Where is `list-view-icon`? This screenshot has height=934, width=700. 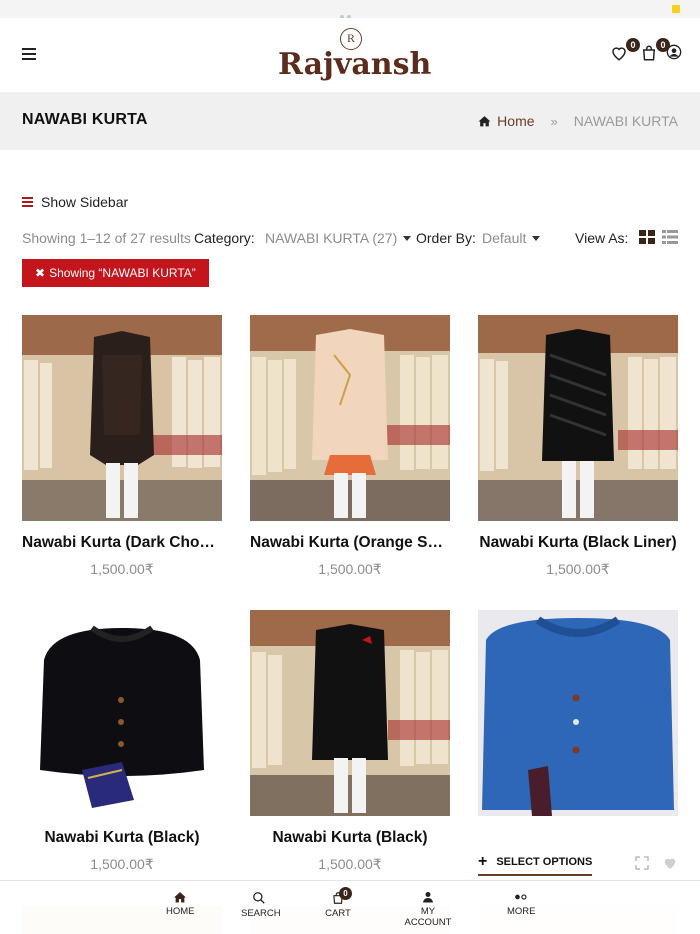
list-view-icon is located at coordinates (670, 237).